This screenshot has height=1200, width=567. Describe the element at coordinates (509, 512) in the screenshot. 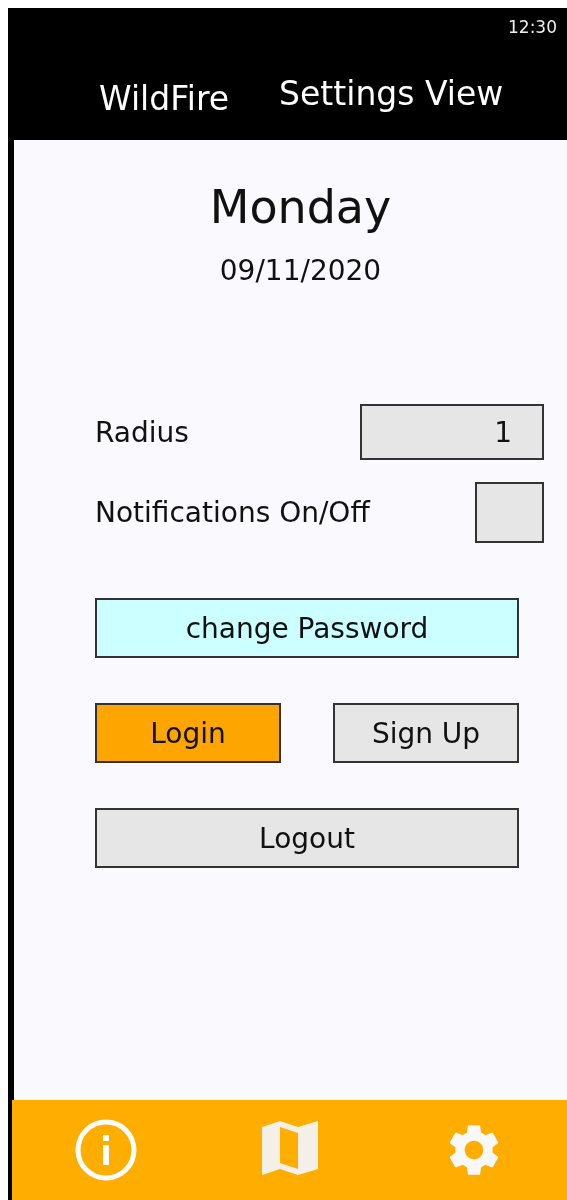

I see `notifications-checkbox` at that location.